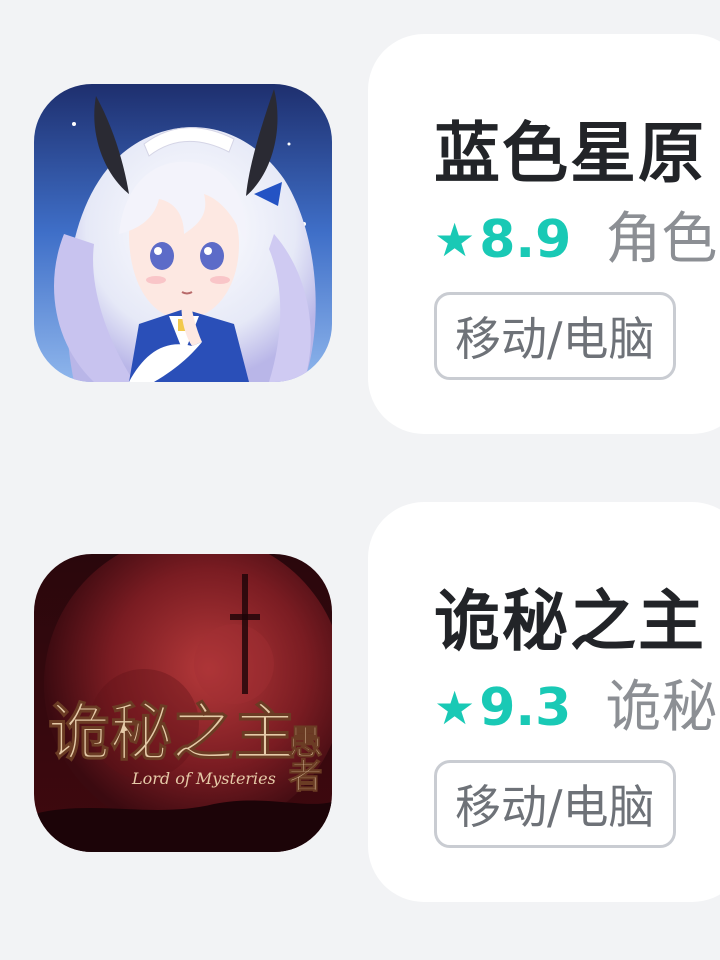 The image size is (720, 960). Describe the element at coordinates (302, 758) in the screenshot. I see `svg-text: 愚者` at that location.